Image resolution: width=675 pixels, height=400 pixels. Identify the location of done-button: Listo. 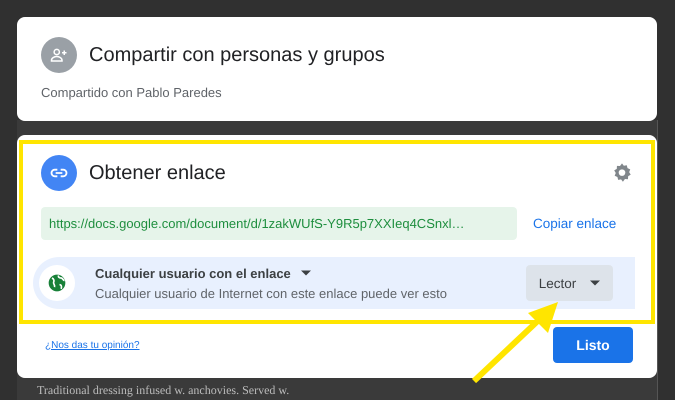
(593, 345).